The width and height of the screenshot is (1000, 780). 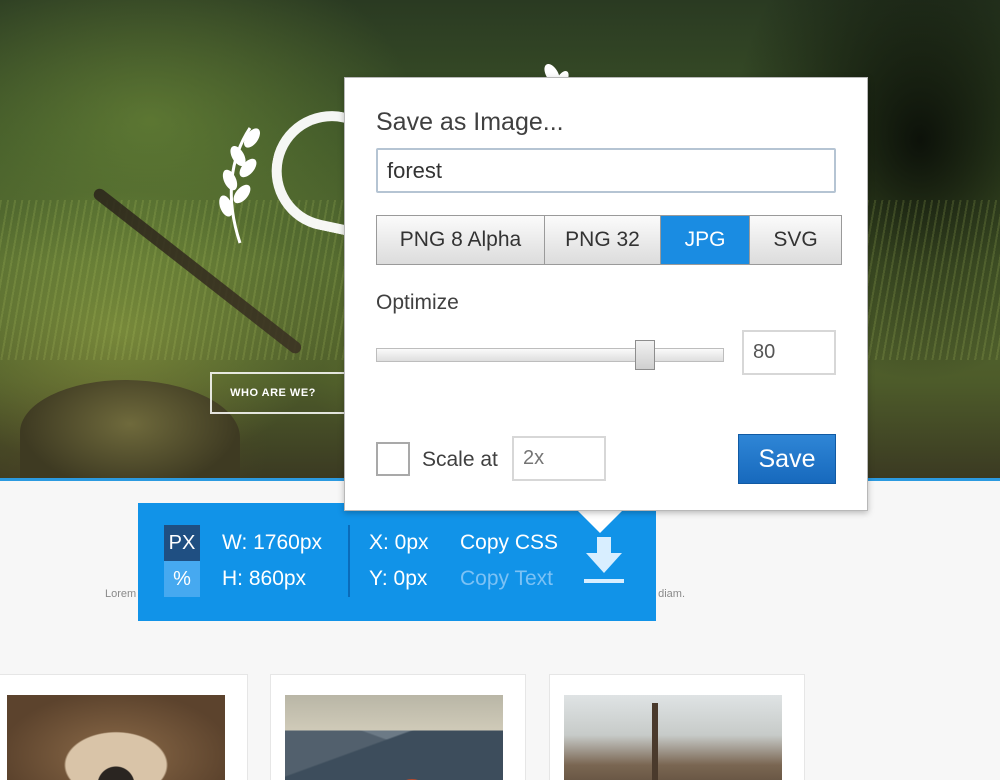 I want to click on width-readout: W: 1760px, so click(x=272, y=542).